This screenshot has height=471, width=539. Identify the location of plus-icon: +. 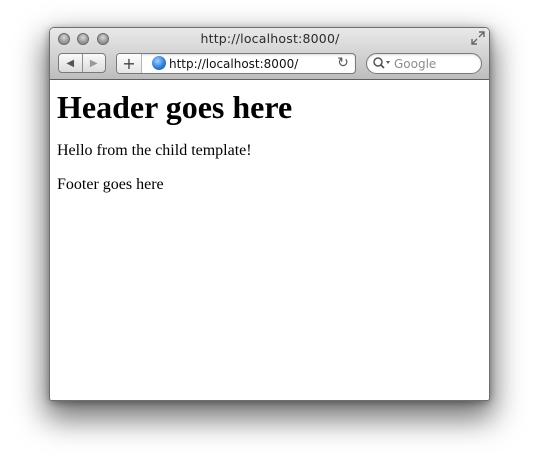
(129, 63).